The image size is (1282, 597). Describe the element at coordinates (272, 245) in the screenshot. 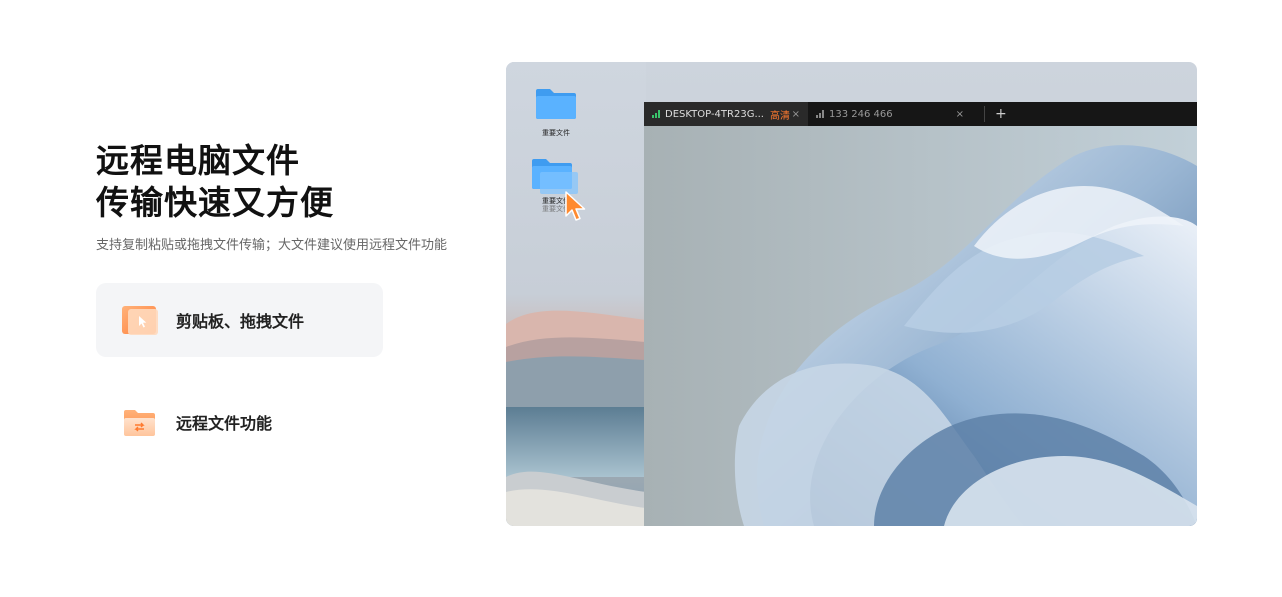

I see `subtitle: 支持复制粘贴或拖拽文件传输；大文件建议使用远程文件功能` at that location.